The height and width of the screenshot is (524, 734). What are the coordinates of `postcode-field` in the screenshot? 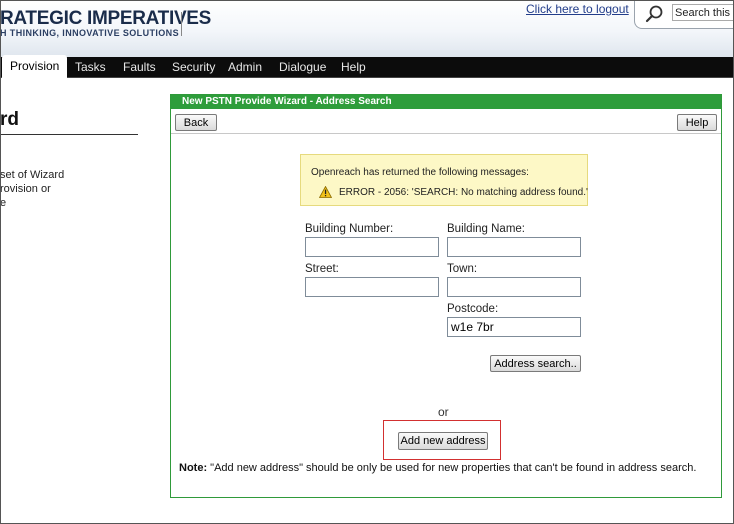 It's located at (514, 327).